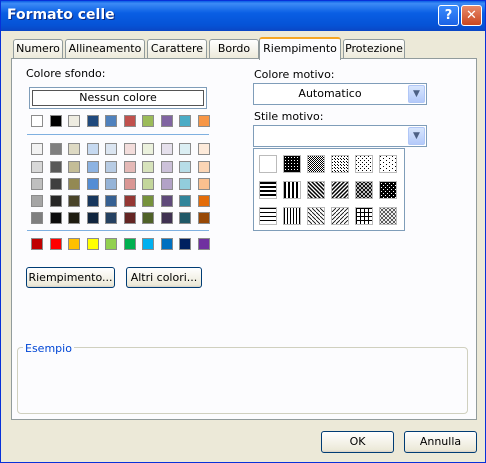  What do you see at coordinates (316, 216) in the screenshot?
I see `pattern-thin-diagonal-down` at bounding box center [316, 216].